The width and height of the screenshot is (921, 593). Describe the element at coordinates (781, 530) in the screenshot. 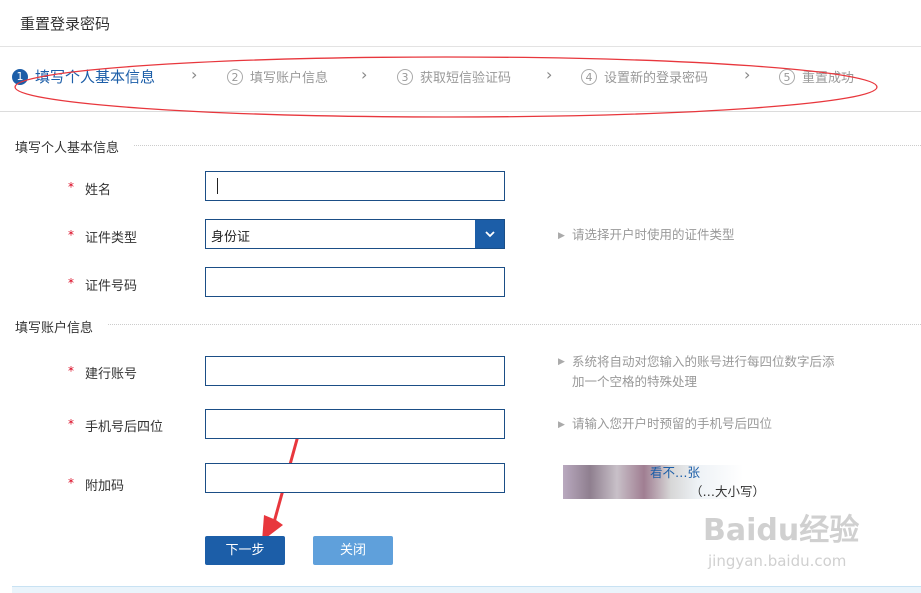

I see `watermark-brand: Baidu经验` at that location.